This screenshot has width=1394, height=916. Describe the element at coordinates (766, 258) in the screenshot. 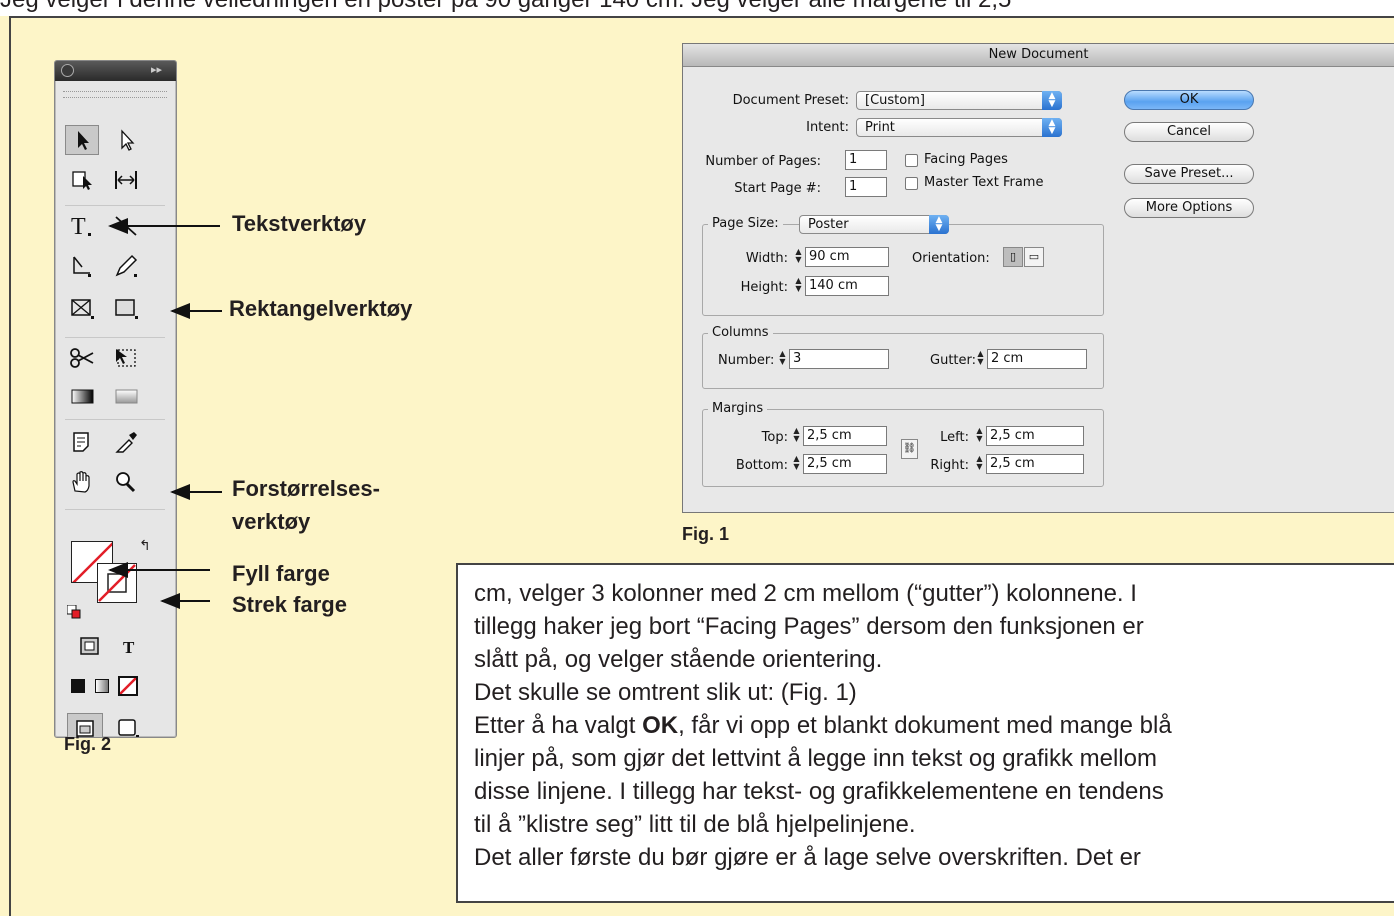

I see `width-label: Width:` at that location.